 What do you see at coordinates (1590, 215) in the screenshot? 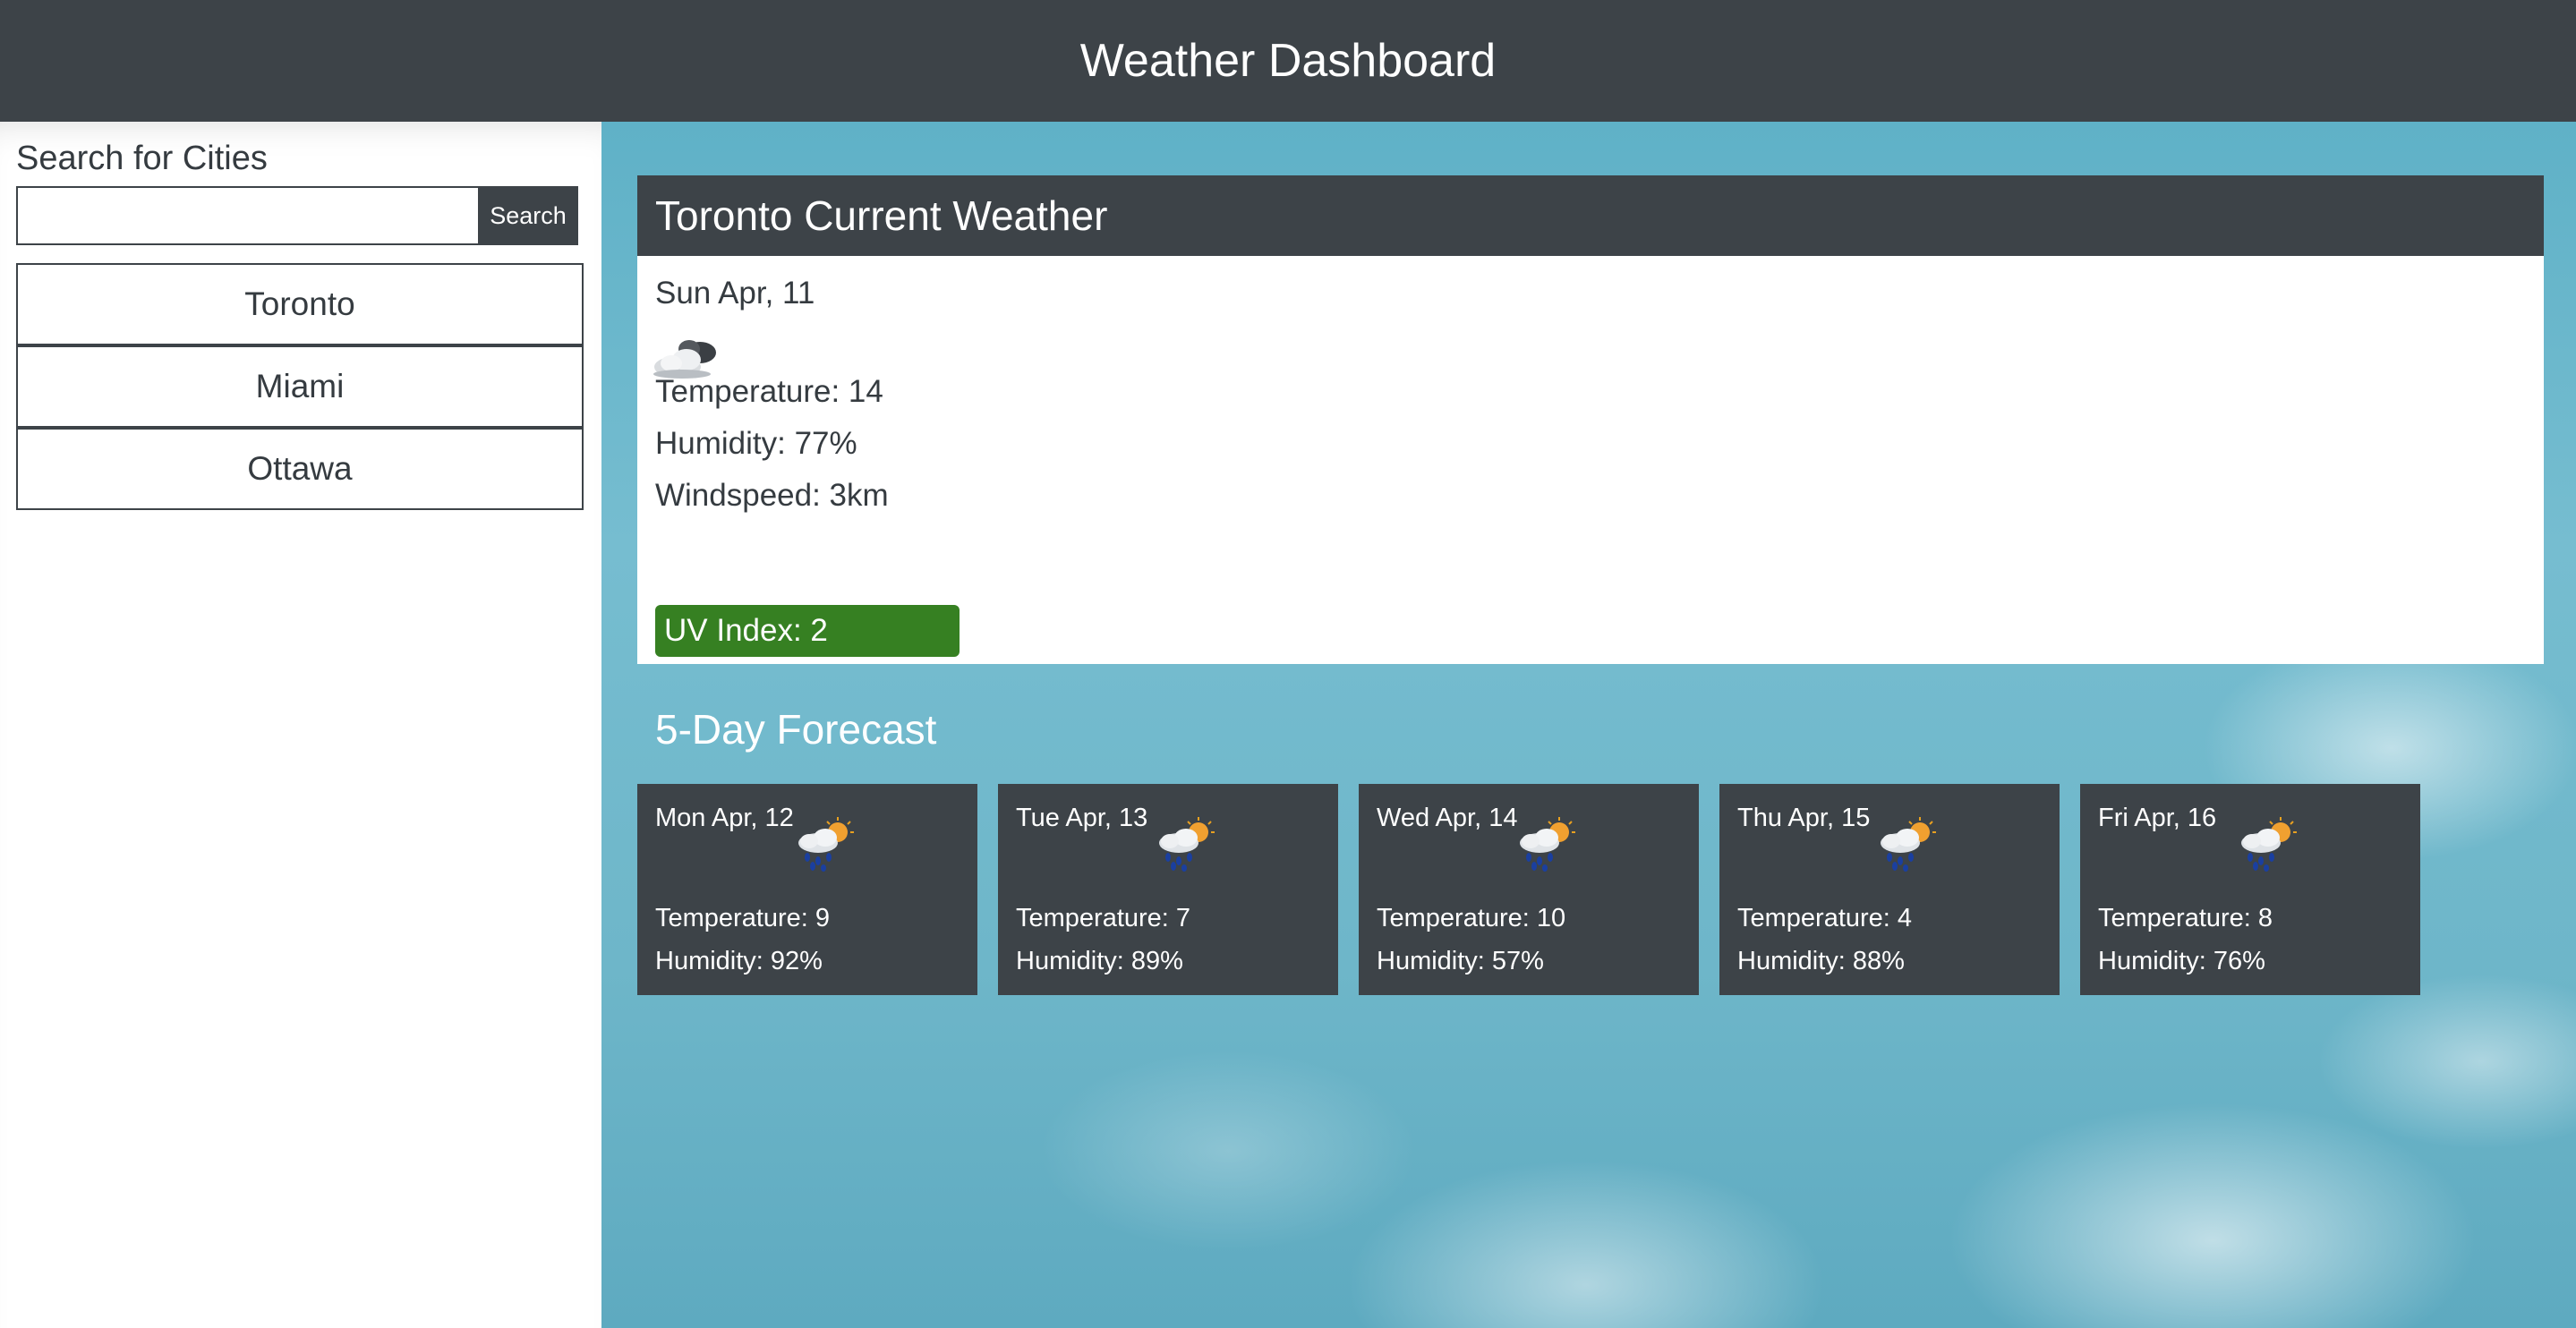
I see `current-weather-header: Toronto Current Weather` at bounding box center [1590, 215].